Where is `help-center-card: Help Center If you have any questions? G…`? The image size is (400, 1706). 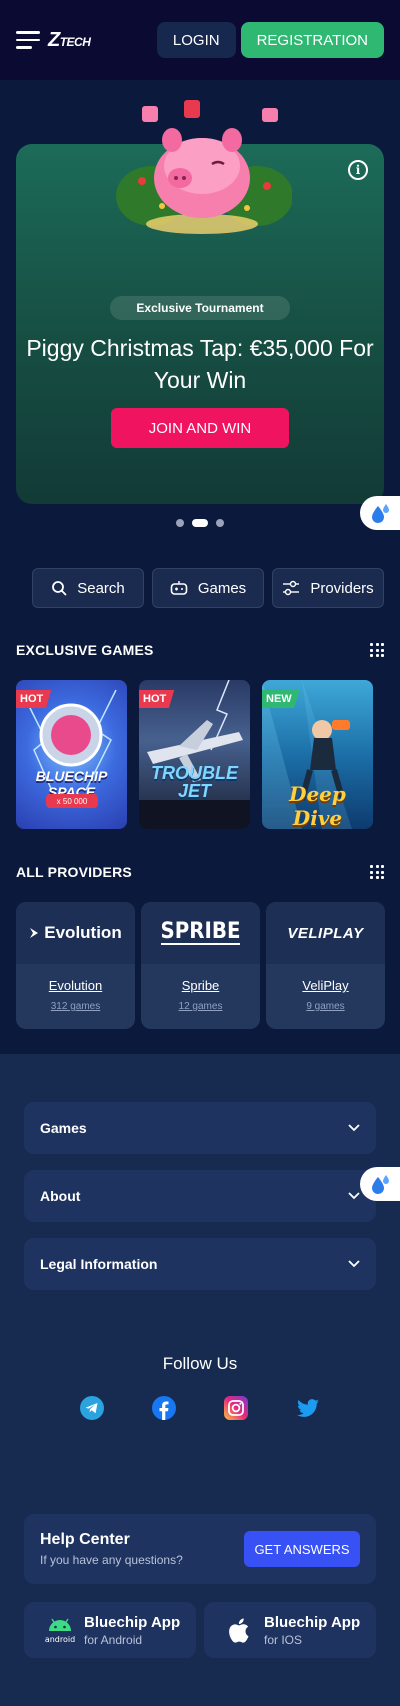
help-center-card: Help Center If you have any questions? G… is located at coordinates (200, 1549).